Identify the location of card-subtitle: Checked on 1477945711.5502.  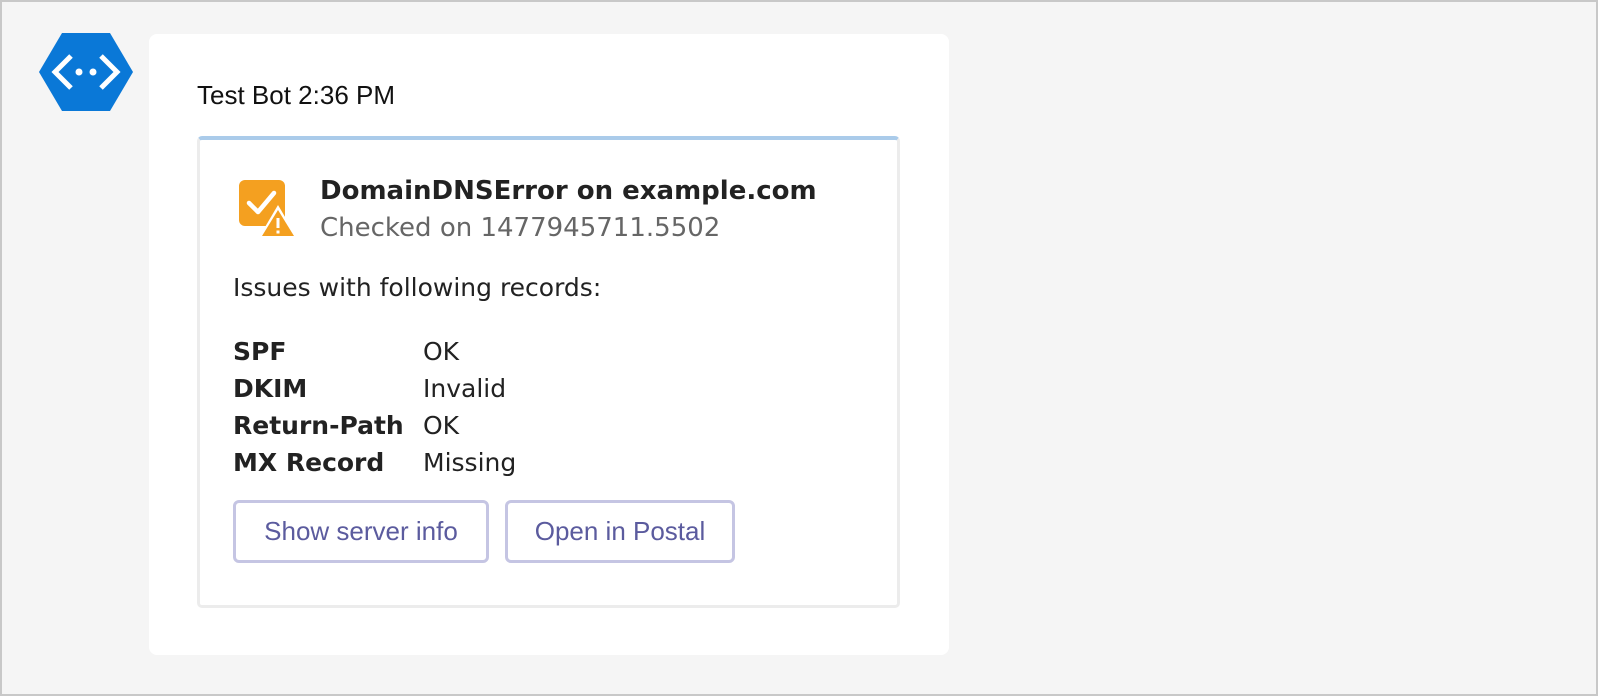
(520, 228).